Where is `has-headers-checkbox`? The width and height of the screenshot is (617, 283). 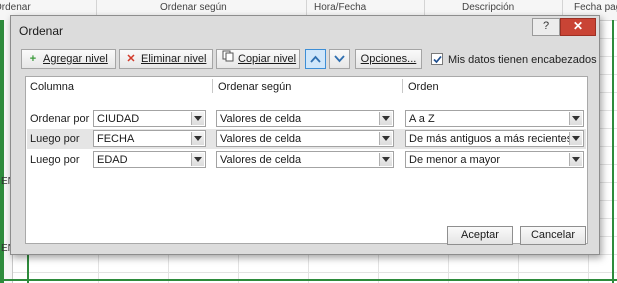 has-headers-checkbox is located at coordinates (437, 59).